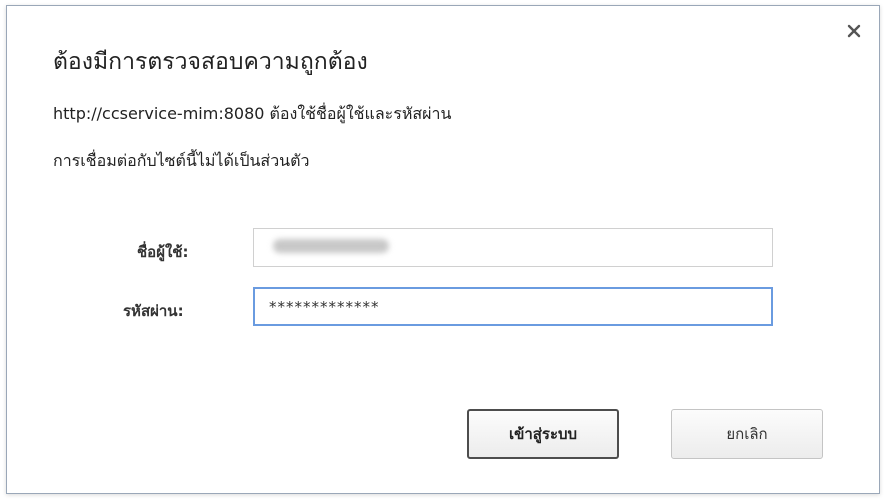  Describe the element at coordinates (513, 247) in the screenshot. I see `username-field` at that location.